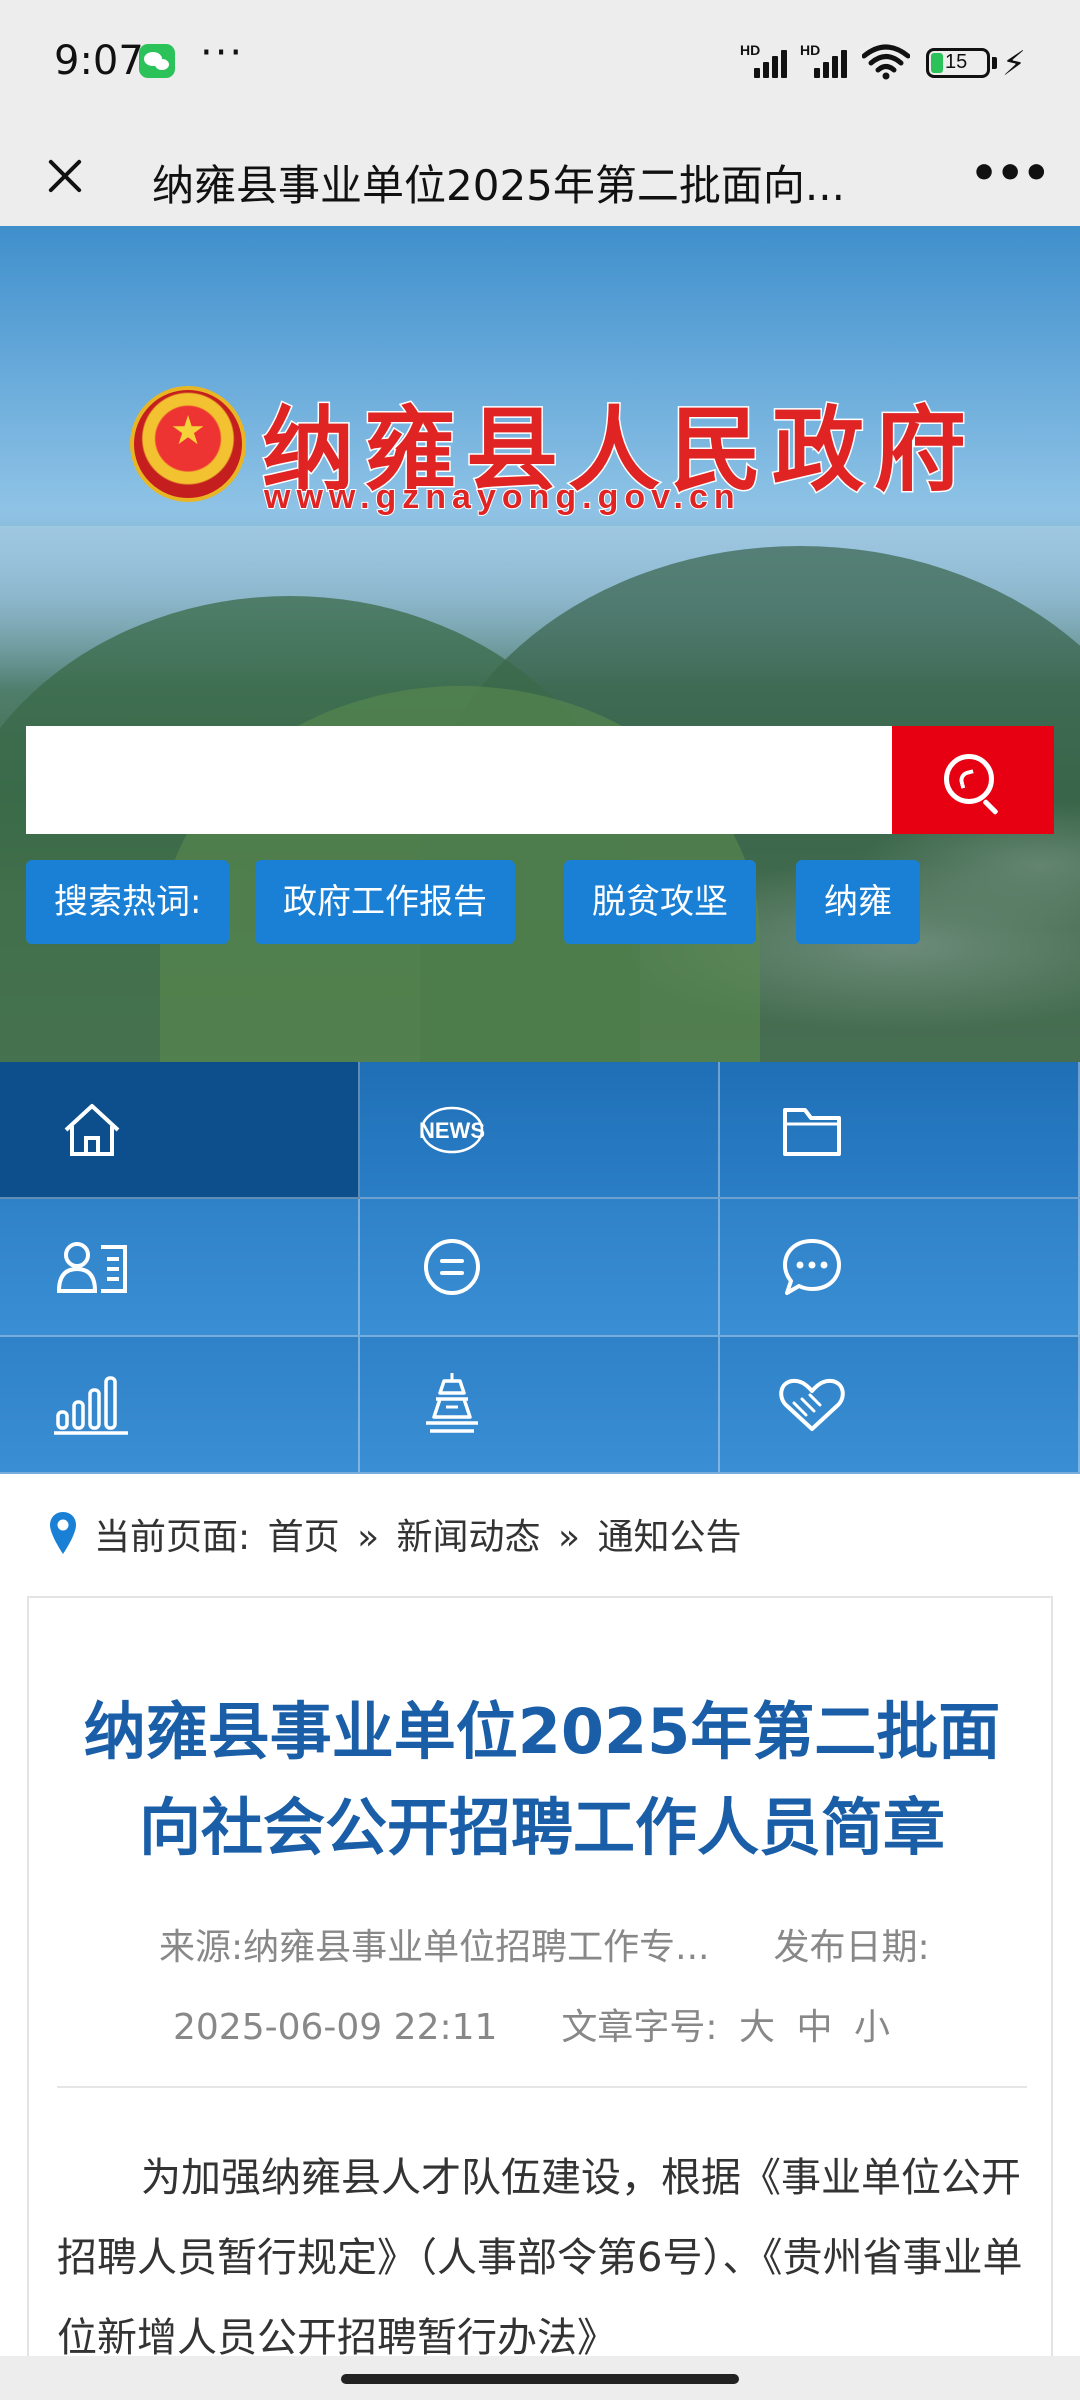  Describe the element at coordinates (1010, 174) in the screenshot. I see `more-options-icon: •••` at that location.